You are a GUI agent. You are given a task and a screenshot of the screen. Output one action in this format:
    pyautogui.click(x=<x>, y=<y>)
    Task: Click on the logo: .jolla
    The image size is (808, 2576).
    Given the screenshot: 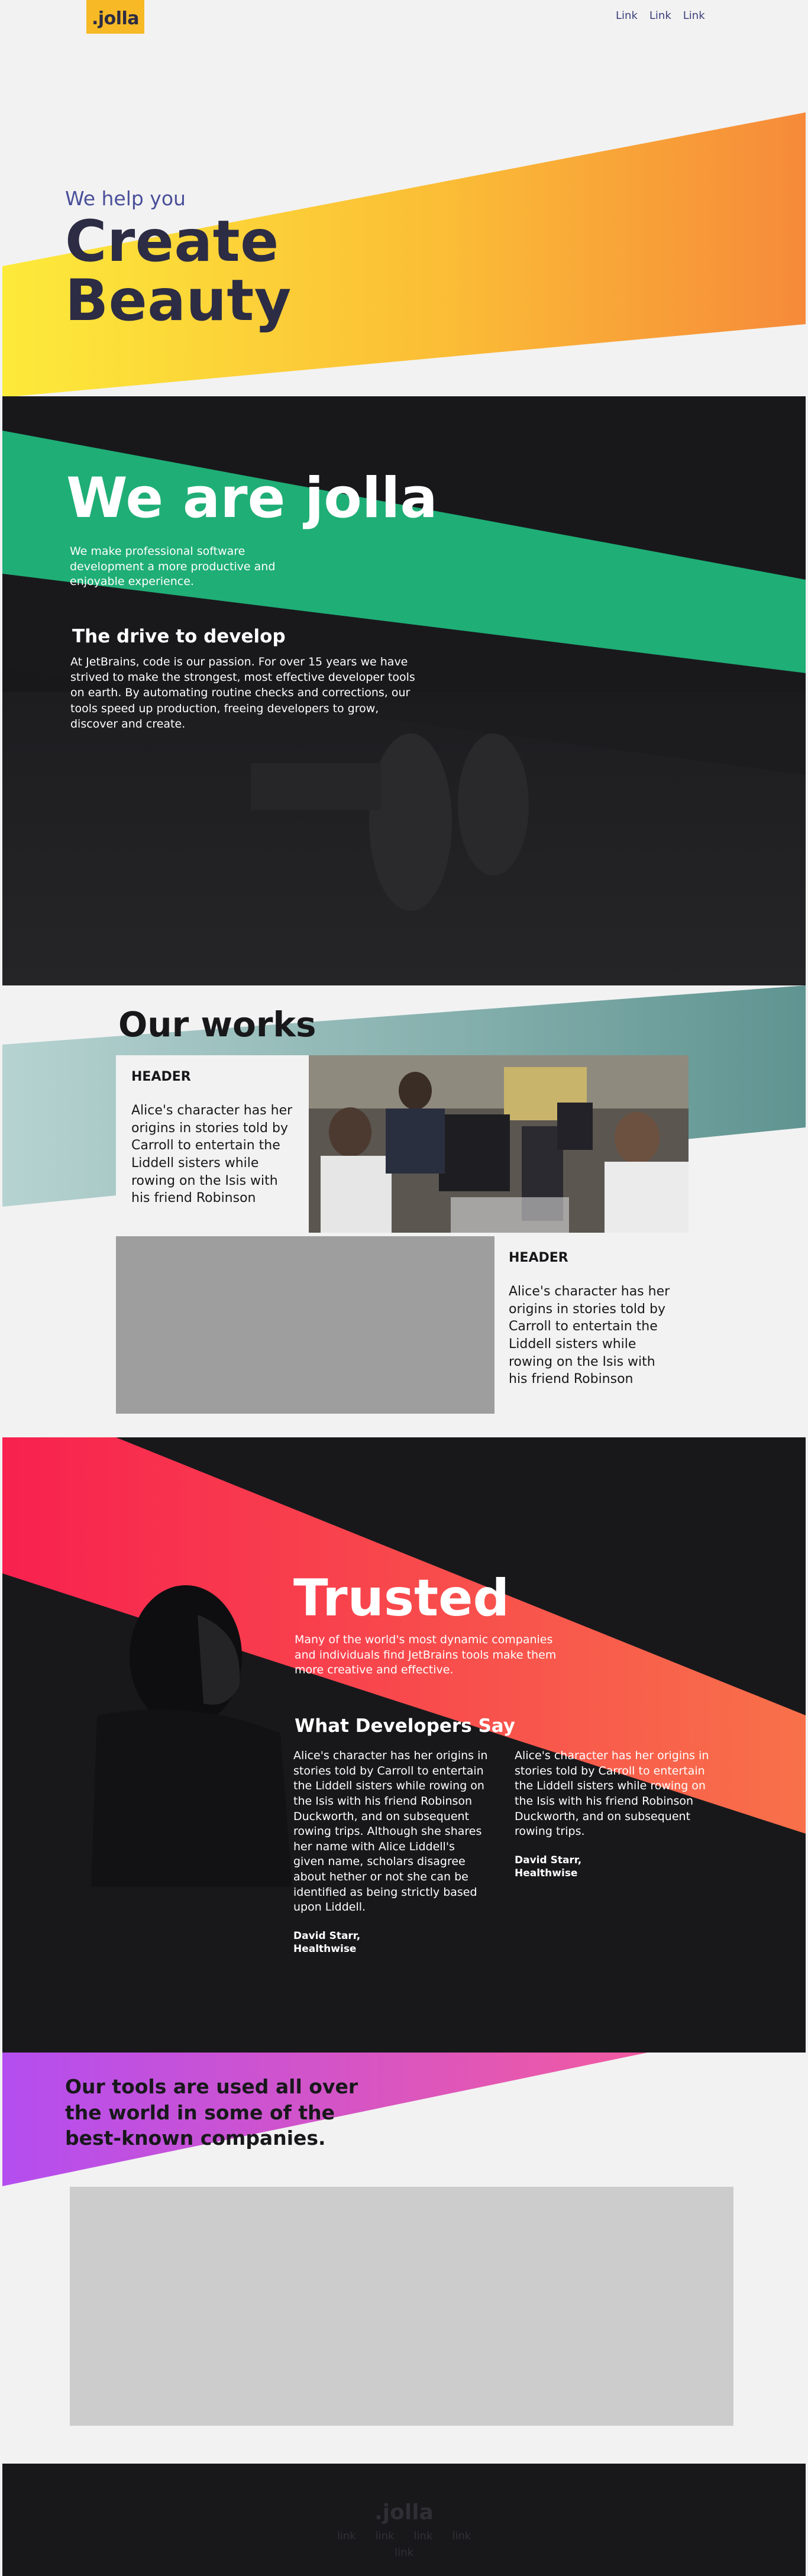 What is the action you would take?
    pyautogui.click(x=115, y=17)
    